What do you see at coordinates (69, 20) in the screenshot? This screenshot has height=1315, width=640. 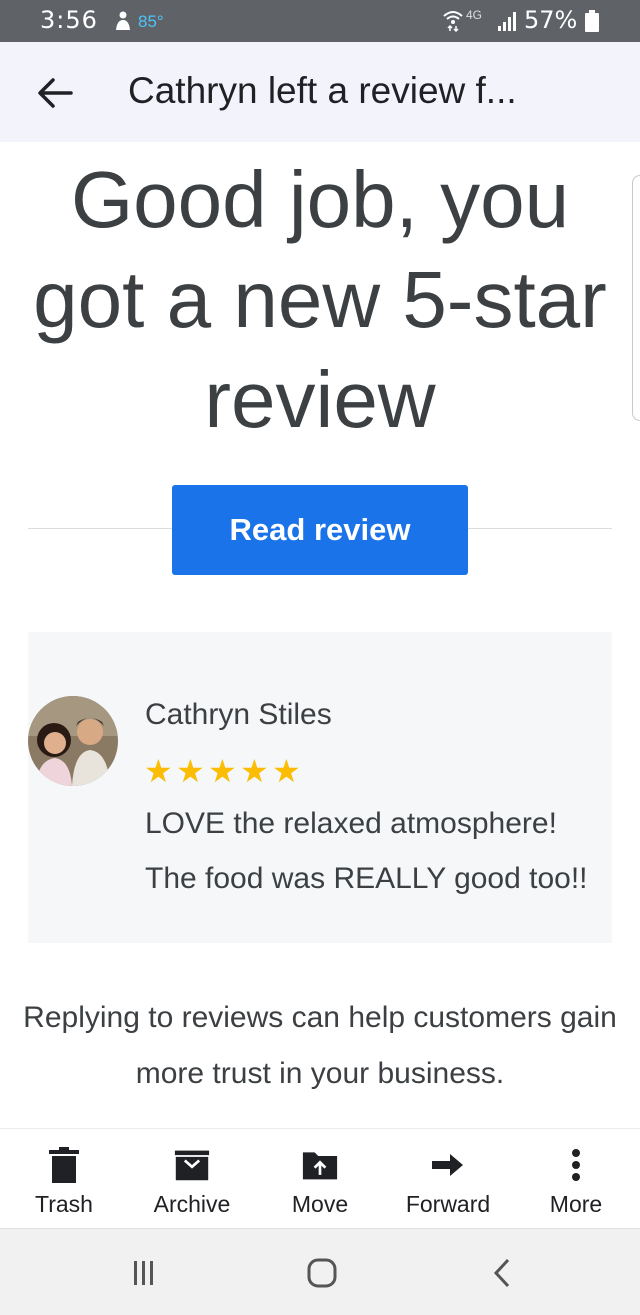 I see `status-time: 3:56` at bounding box center [69, 20].